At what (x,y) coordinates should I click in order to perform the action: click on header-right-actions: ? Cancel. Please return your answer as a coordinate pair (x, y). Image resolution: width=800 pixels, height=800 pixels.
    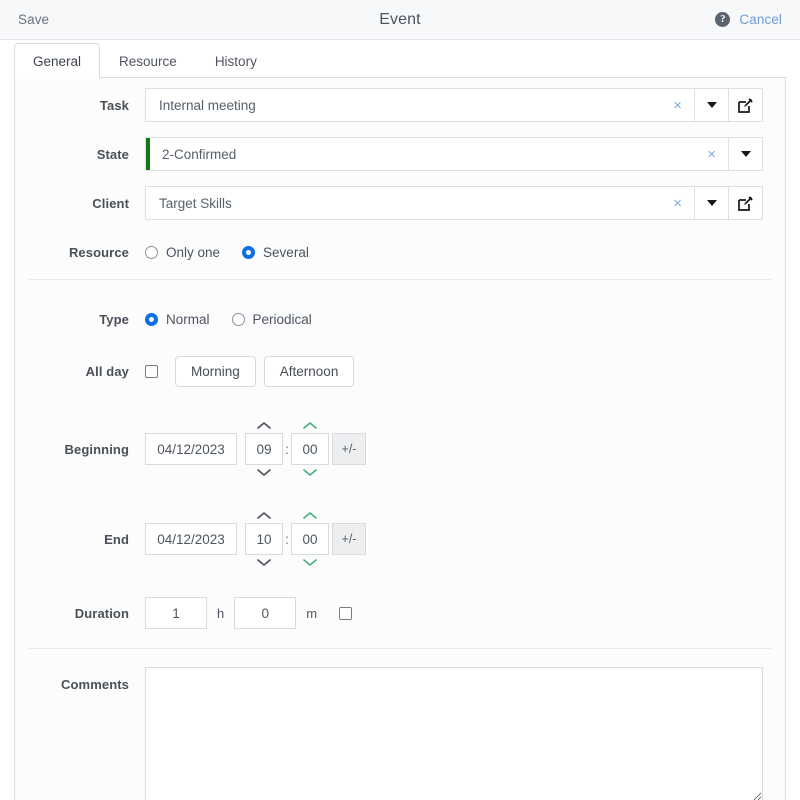
    Looking at the image, I should click on (748, 19).